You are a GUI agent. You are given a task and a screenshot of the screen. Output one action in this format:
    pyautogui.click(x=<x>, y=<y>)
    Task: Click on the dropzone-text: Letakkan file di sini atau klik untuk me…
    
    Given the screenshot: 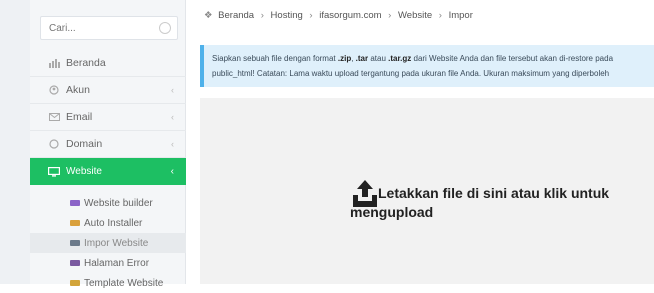 What is the action you would take?
    pyautogui.click(x=485, y=203)
    